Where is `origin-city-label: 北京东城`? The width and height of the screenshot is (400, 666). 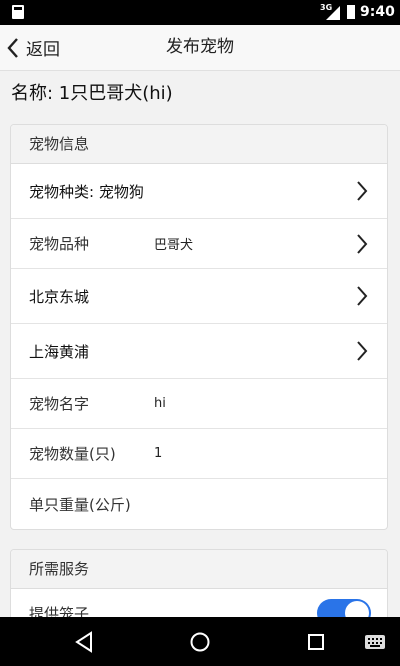
origin-city-label: 北京东城 is located at coordinates (59, 296).